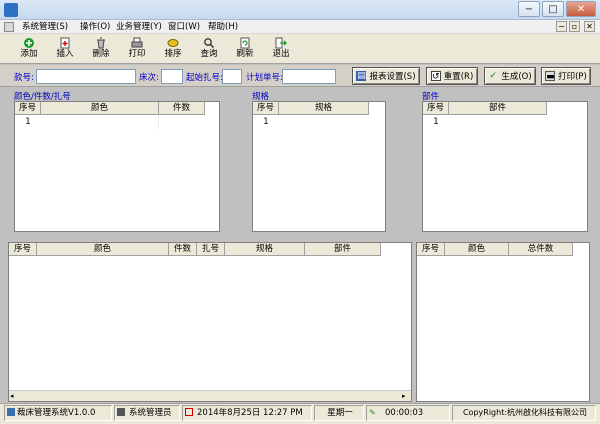 This screenshot has width=600, height=424. What do you see at coordinates (182, 122) in the screenshot?
I see `color-grid-row-qty` at bounding box center [182, 122].